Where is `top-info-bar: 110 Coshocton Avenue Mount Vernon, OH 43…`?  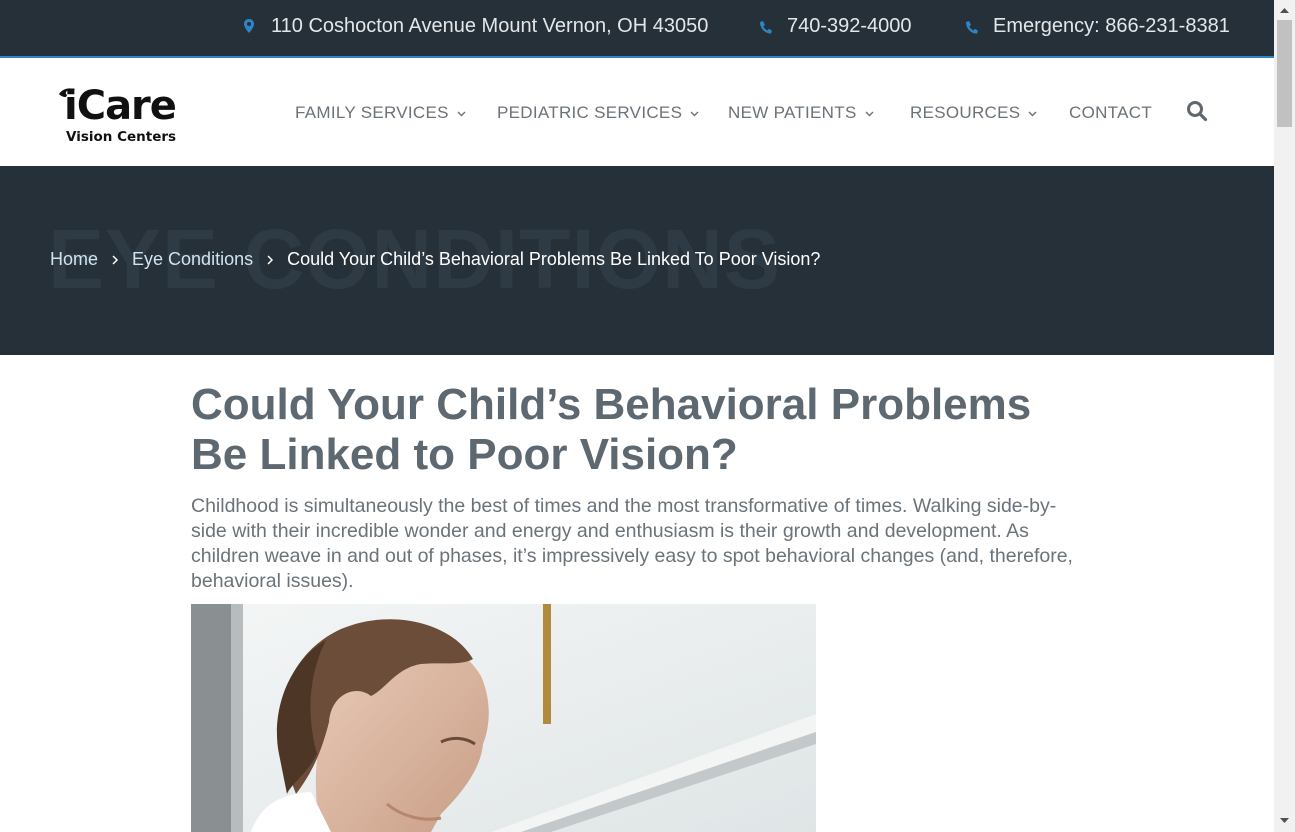
top-info-bar: 110 Coshocton Avenue Mount Vernon, OH 43… is located at coordinates (637, 29).